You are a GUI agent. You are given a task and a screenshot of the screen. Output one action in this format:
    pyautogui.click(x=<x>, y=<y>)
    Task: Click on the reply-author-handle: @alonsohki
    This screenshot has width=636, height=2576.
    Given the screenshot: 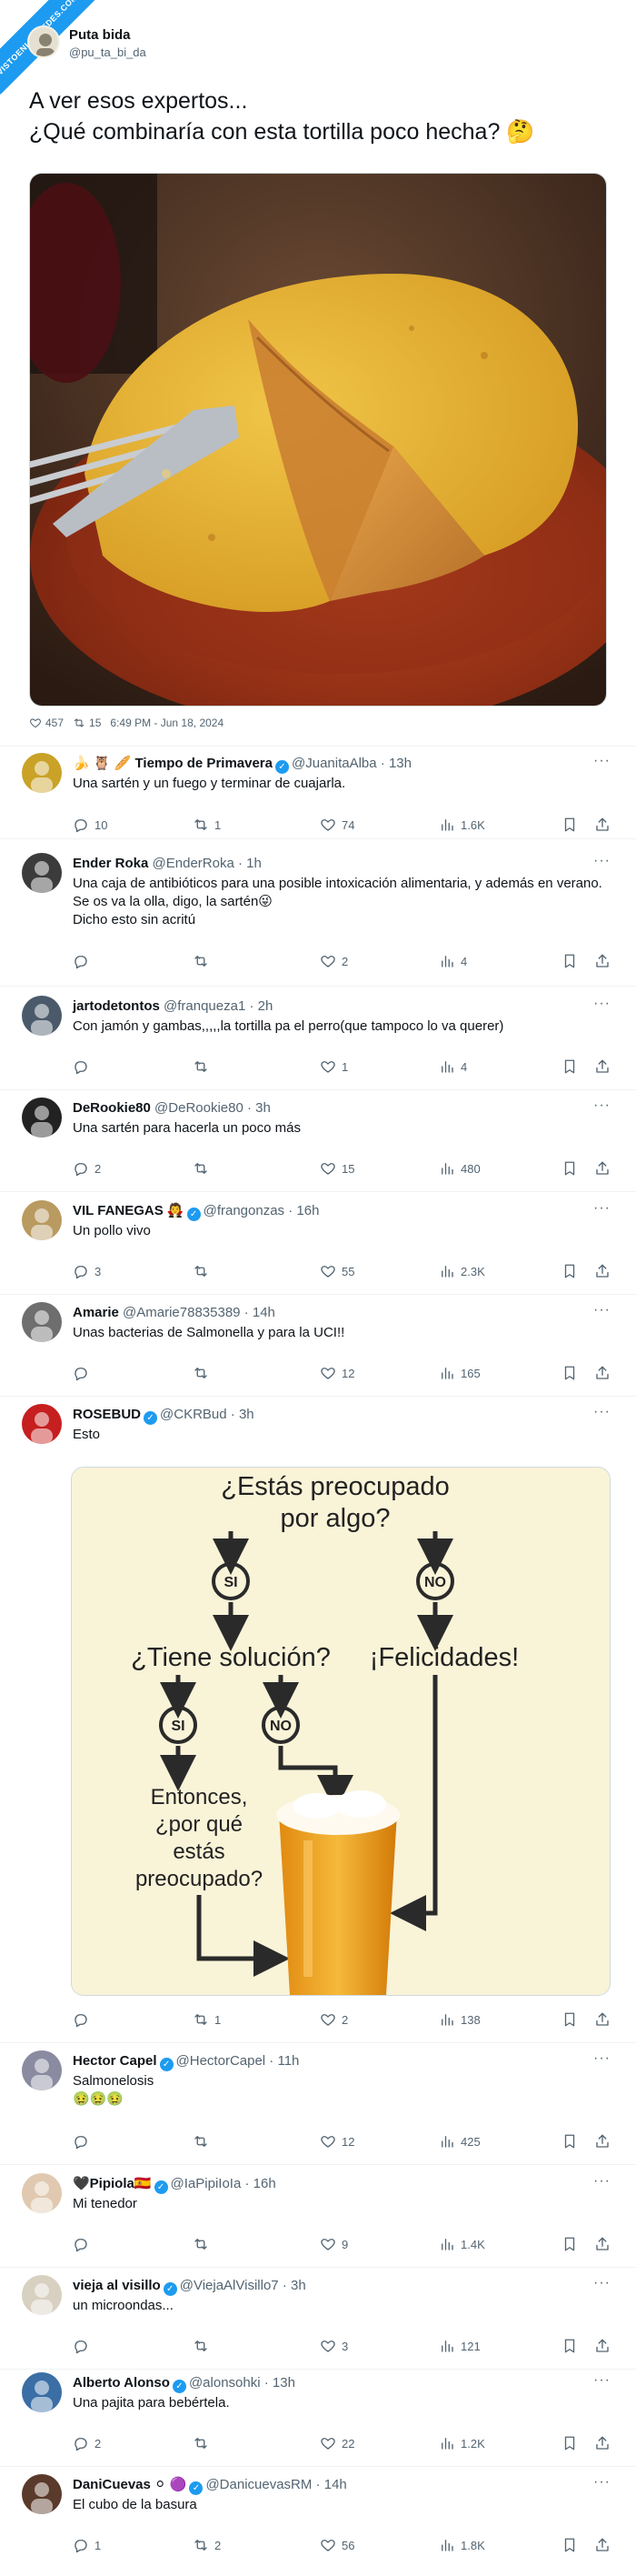 What is the action you would take?
    pyautogui.click(x=225, y=2383)
    